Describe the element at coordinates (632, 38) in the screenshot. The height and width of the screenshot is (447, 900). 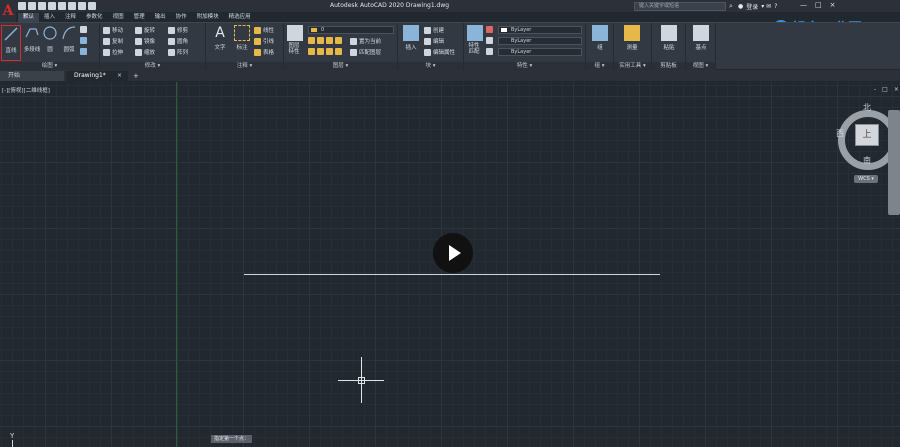
I see `measure-button: 测量` at that location.